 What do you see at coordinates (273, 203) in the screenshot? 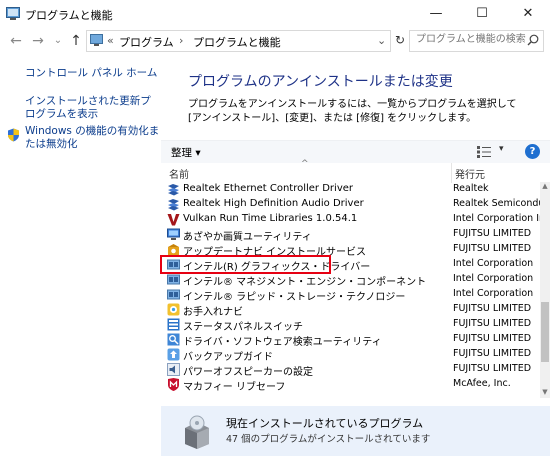
I see `program-name: Realtek High Definition Audio Driver` at bounding box center [273, 203].